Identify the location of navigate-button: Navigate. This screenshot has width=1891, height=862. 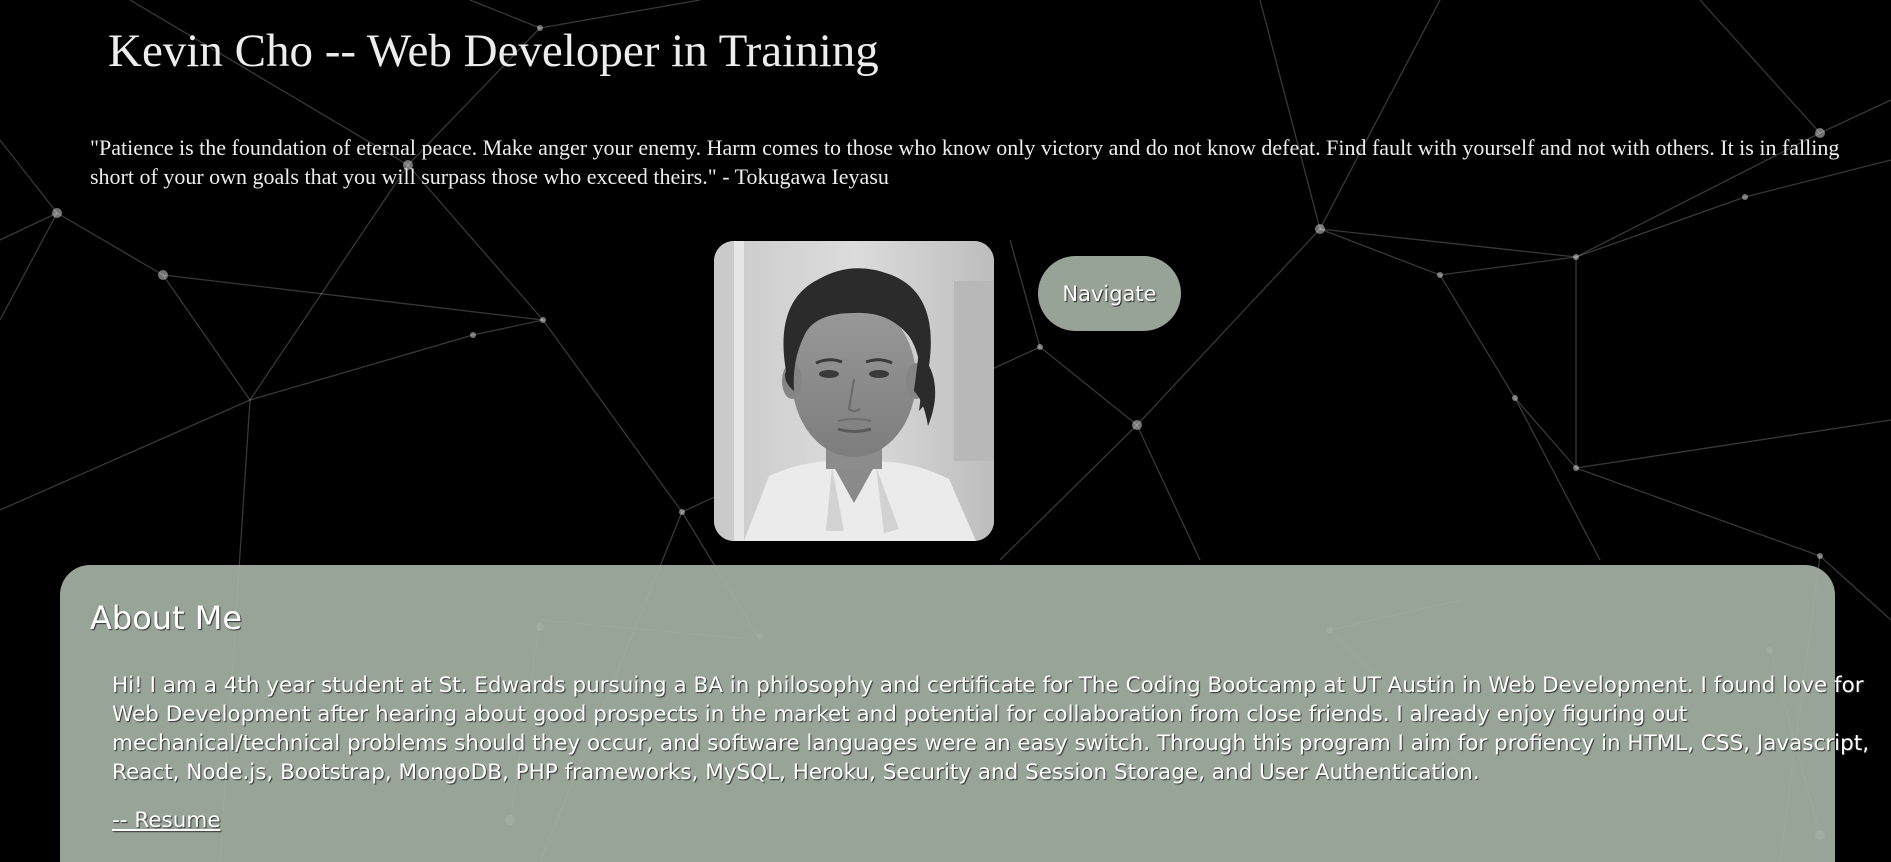
(1109, 293).